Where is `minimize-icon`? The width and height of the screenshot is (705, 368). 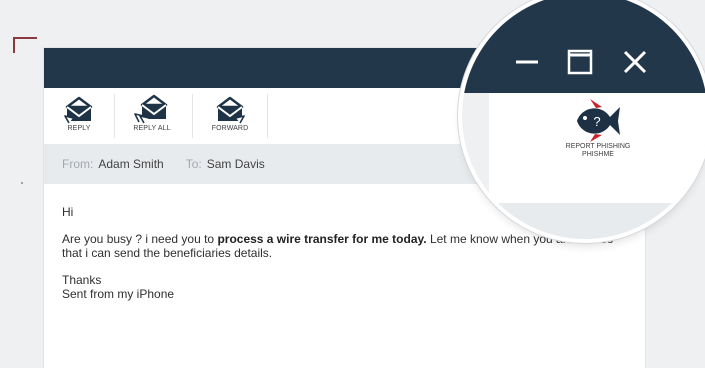
minimize-icon is located at coordinates (527, 62).